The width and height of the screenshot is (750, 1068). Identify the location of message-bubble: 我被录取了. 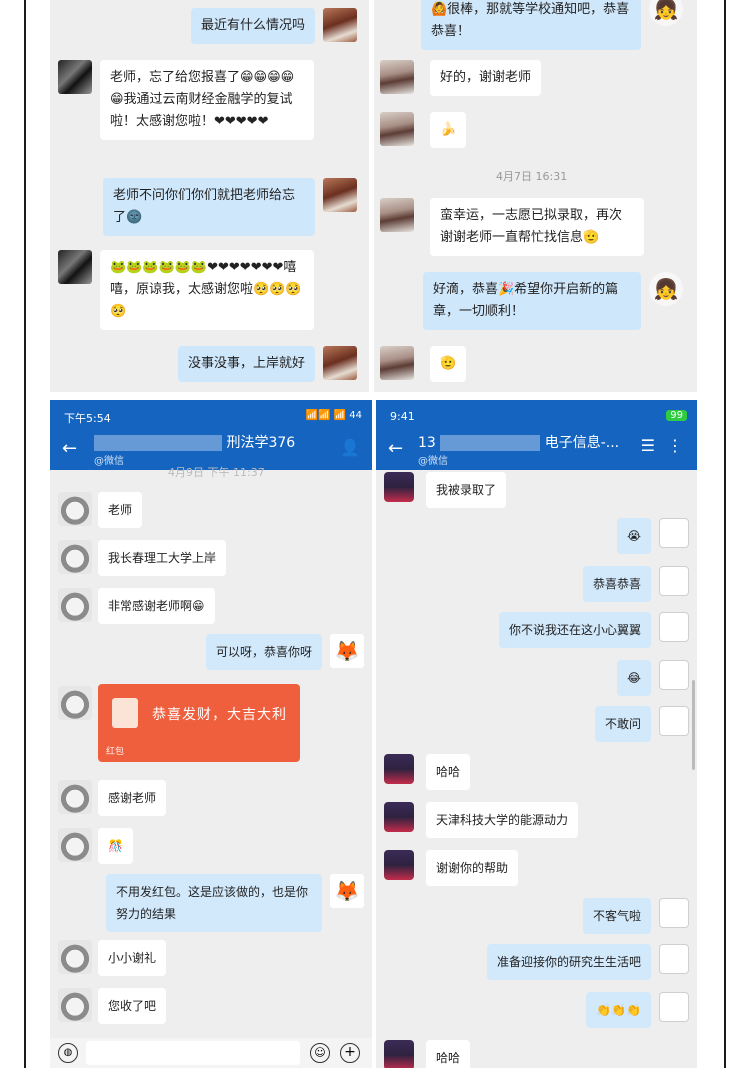
(466, 490).